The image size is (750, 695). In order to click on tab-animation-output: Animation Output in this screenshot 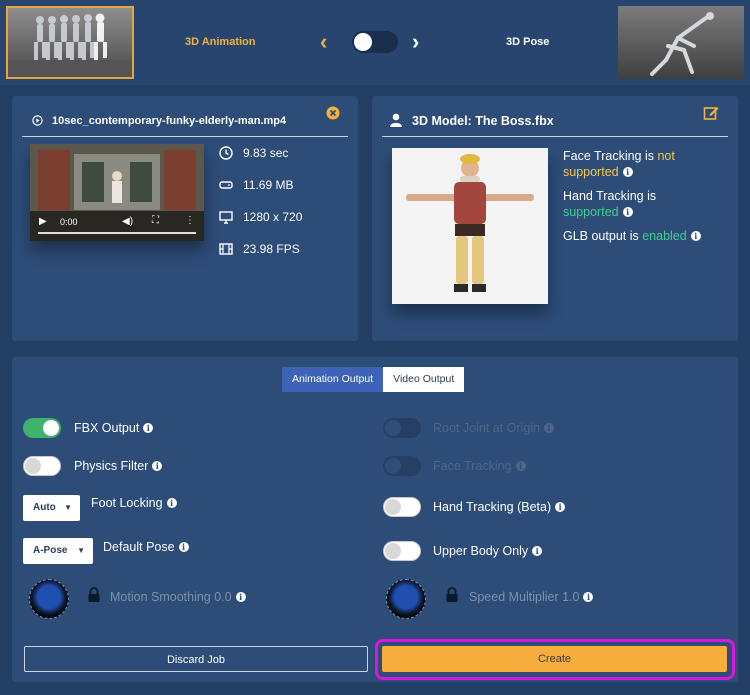, I will do `click(333, 379)`.